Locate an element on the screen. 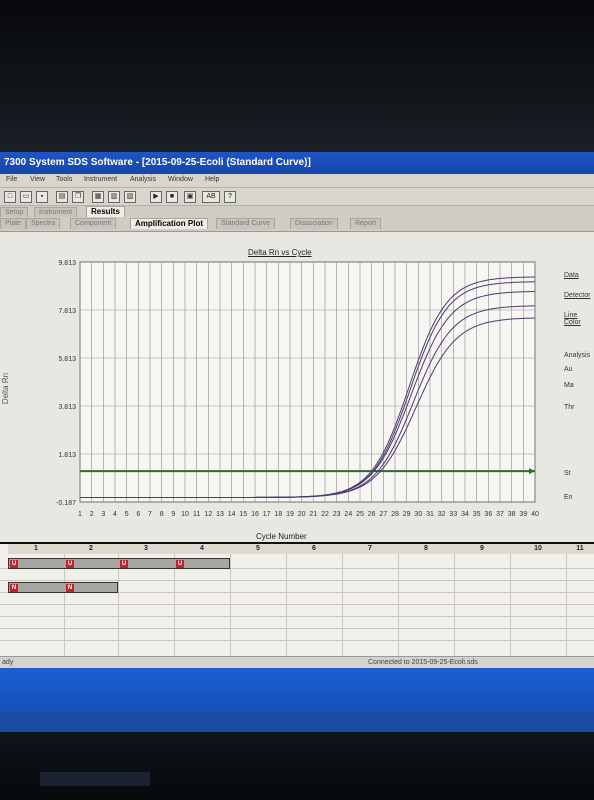  tab-component: Component is located at coordinates (93, 223).